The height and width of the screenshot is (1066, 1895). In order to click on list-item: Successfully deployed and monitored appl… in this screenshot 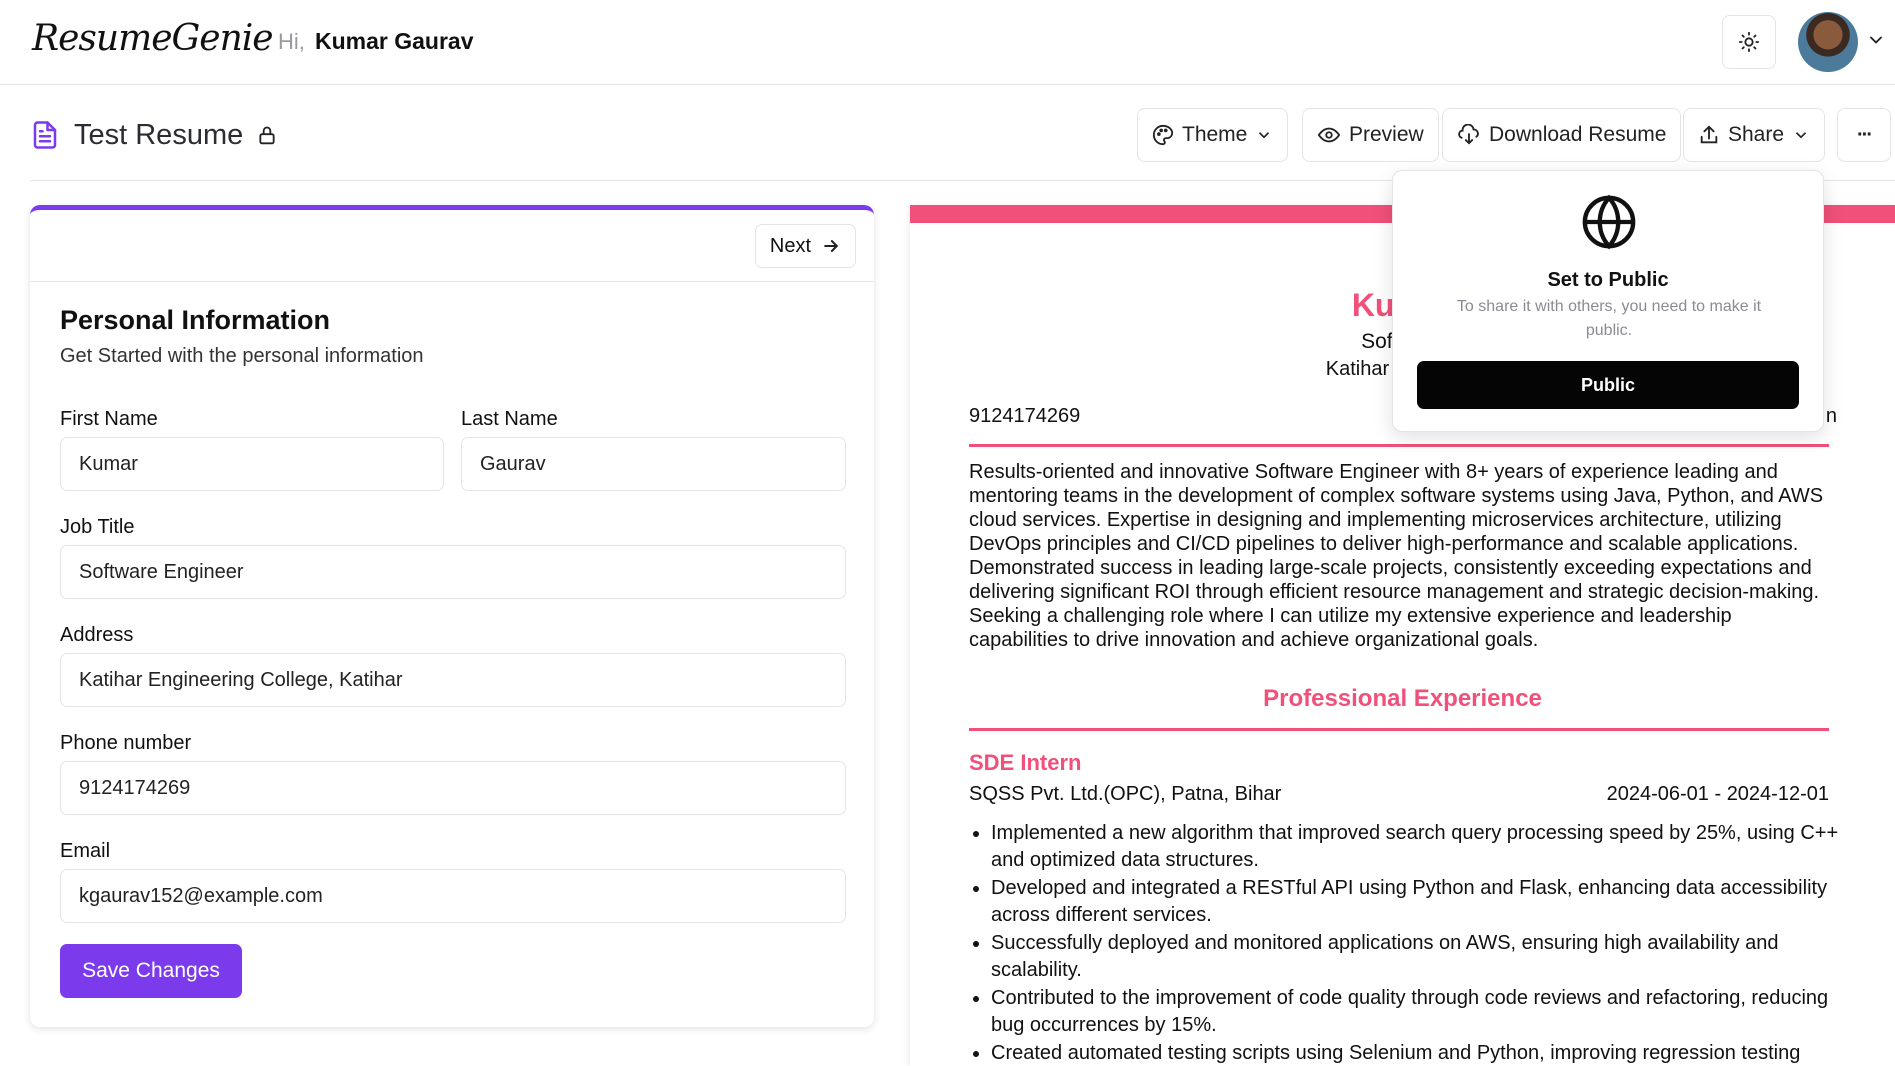, I will do `click(1421, 957)`.